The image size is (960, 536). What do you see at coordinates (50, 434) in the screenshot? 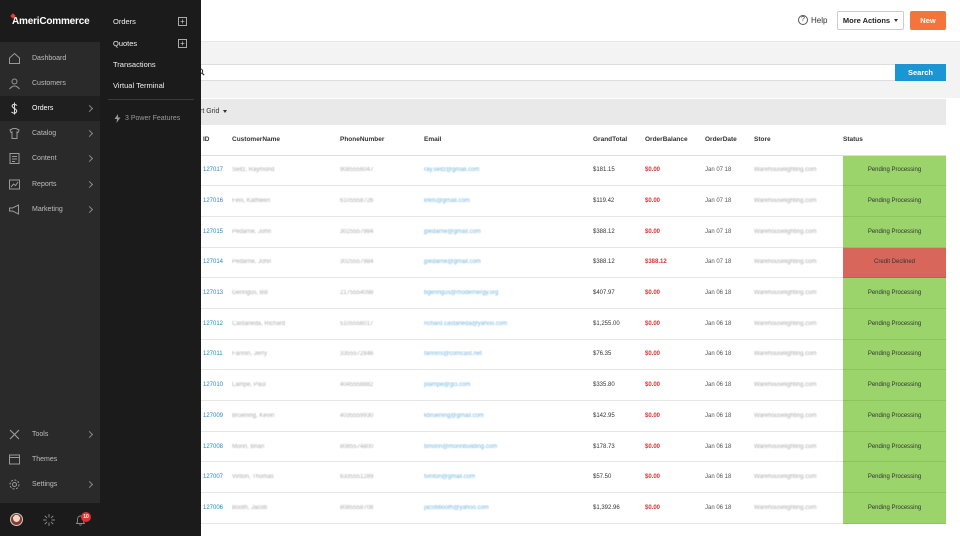
I see `sidebar-item-tools: Tools` at bounding box center [50, 434].